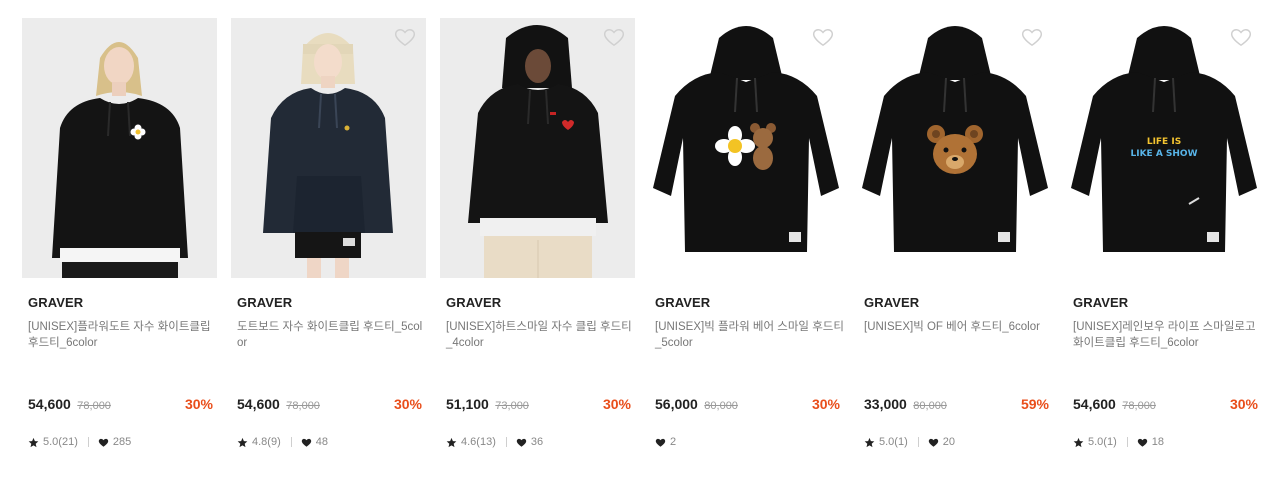 This screenshot has height=484, width=1280. I want to click on price-row: 51,100 73,000 30%, so click(538, 405).